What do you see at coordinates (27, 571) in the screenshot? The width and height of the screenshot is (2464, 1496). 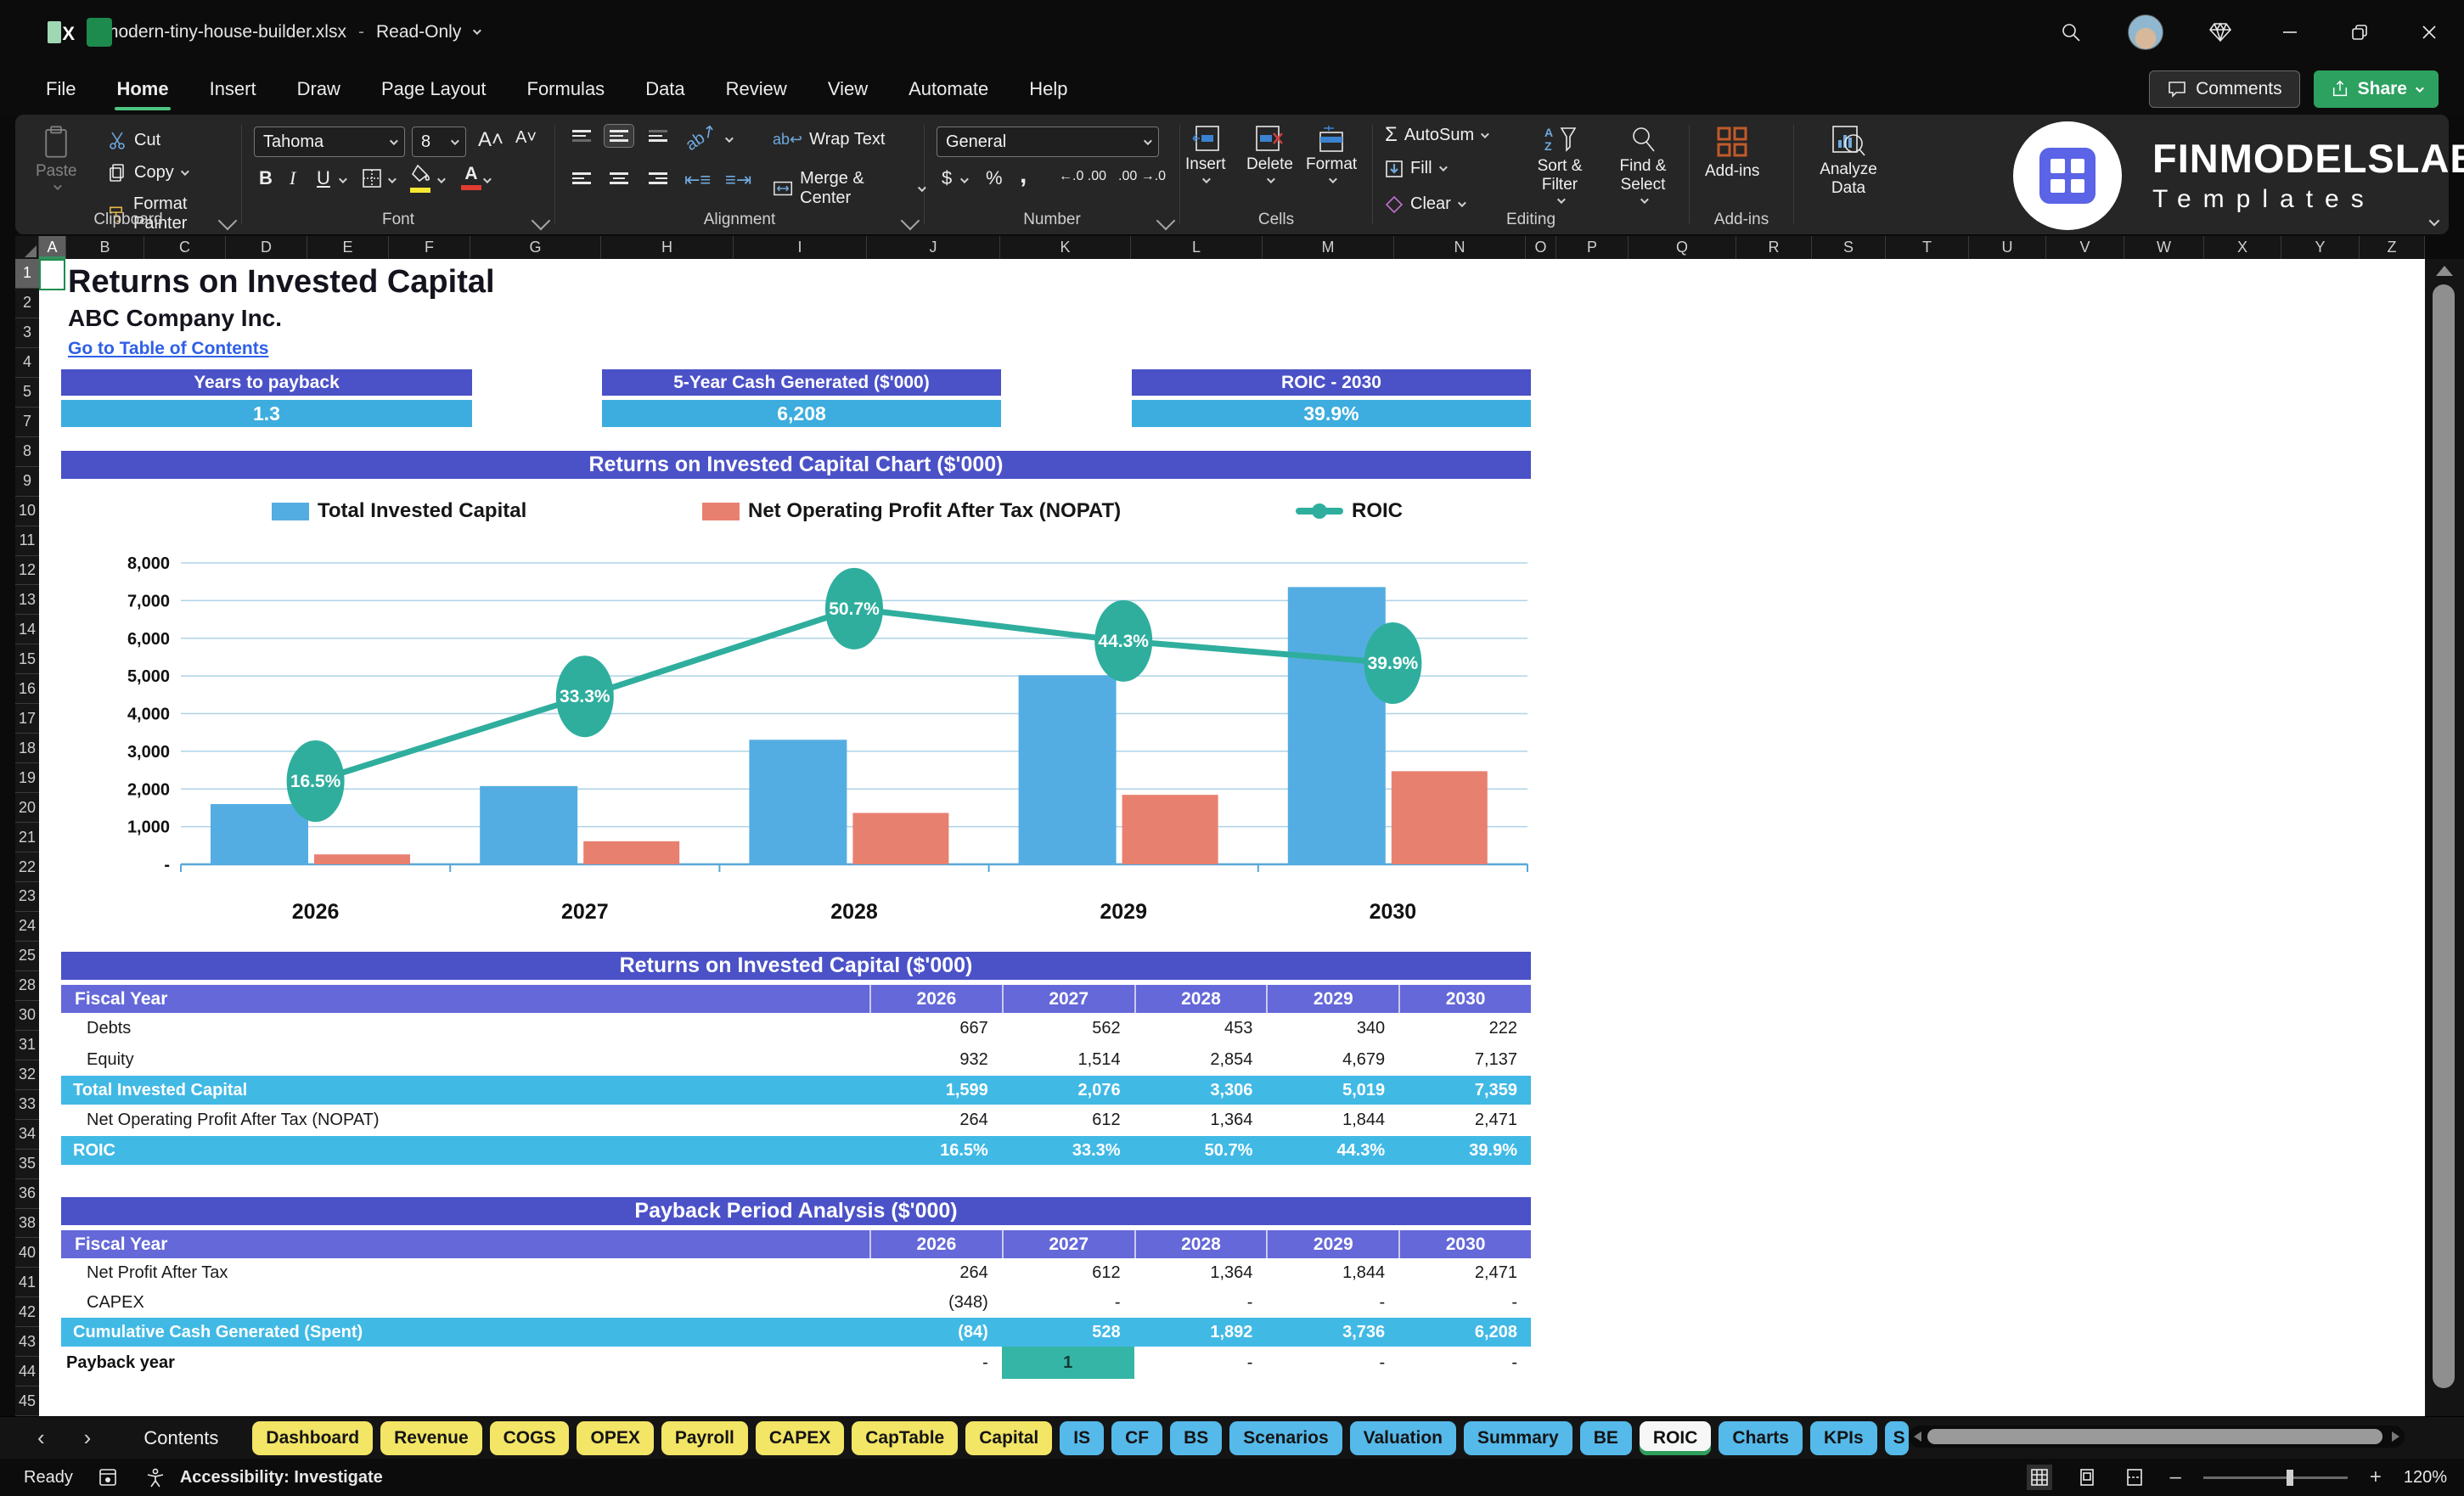 I see `row-header-12: 12` at bounding box center [27, 571].